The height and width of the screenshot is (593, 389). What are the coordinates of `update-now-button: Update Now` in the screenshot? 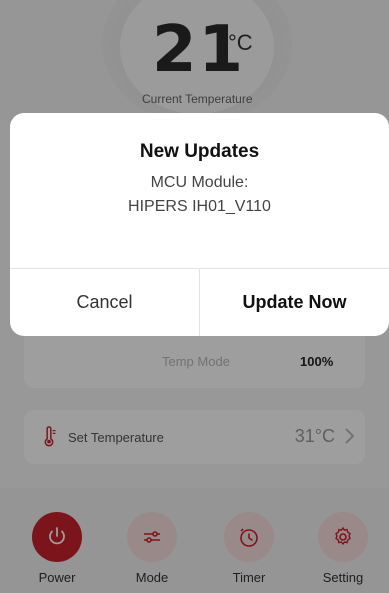 It's located at (294, 302).